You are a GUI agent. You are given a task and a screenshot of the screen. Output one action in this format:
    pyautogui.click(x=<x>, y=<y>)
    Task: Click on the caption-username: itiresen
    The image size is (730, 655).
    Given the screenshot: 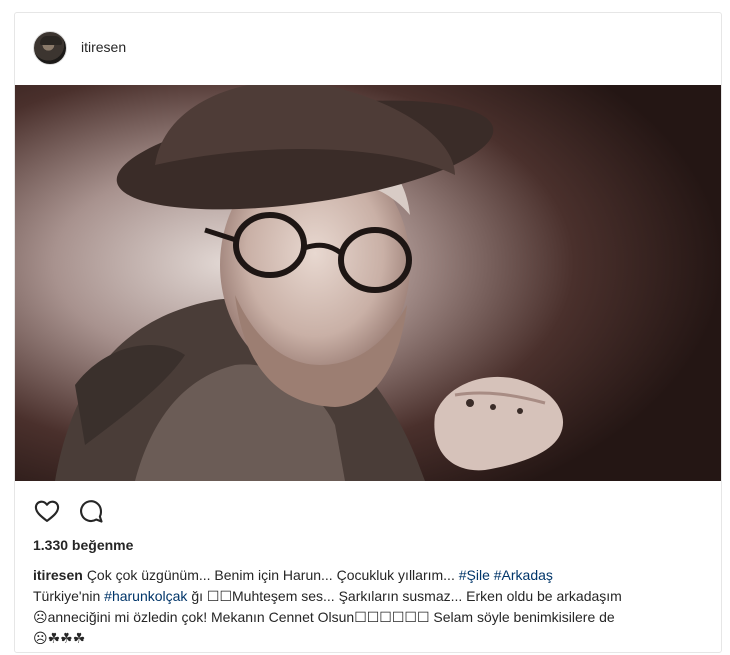 What is the action you would take?
    pyautogui.click(x=58, y=575)
    